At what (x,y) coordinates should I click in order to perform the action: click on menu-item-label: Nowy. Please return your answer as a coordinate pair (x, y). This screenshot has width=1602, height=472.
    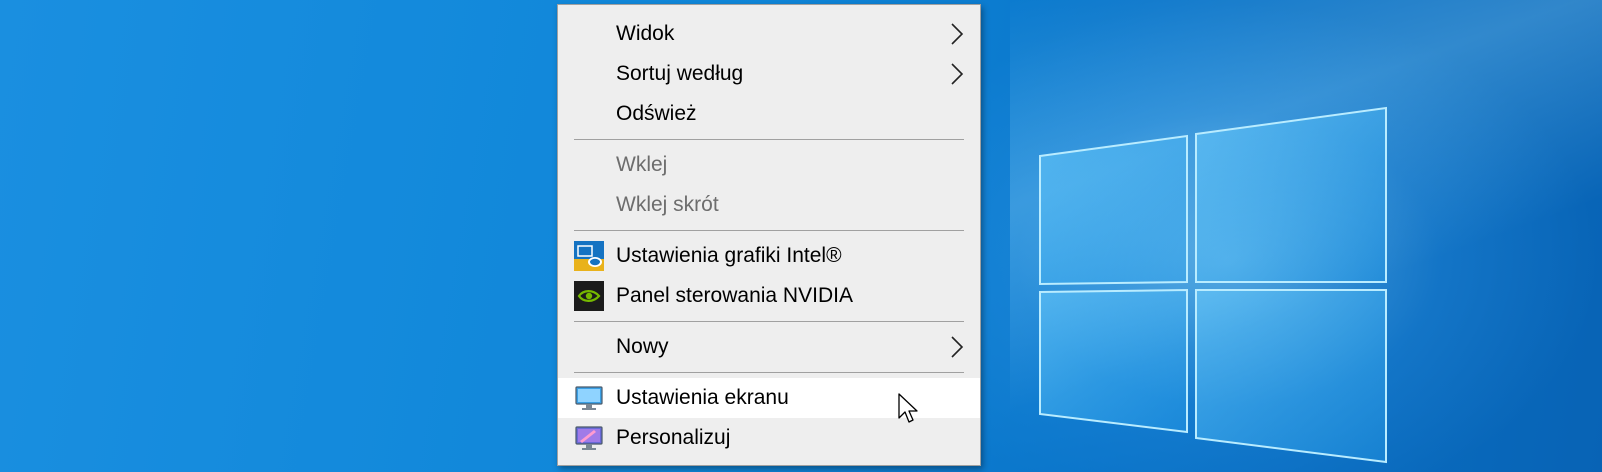
    Looking at the image, I should click on (642, 346).